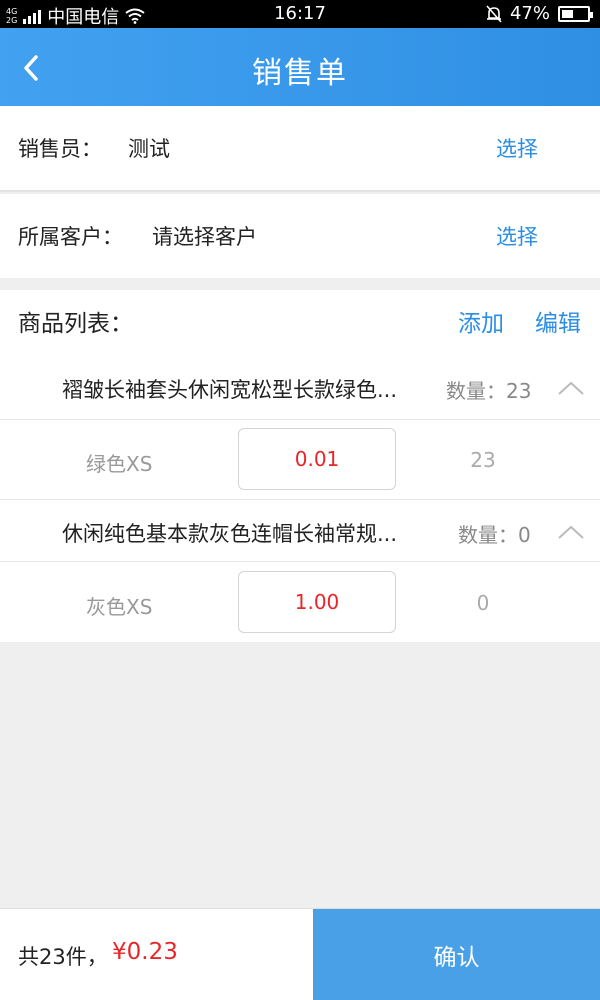 This screenshot has height=1000, width=600. Describe the element at coordinates (483, 460) in the screenshot. I see `variant-quantity: 23` at that location.